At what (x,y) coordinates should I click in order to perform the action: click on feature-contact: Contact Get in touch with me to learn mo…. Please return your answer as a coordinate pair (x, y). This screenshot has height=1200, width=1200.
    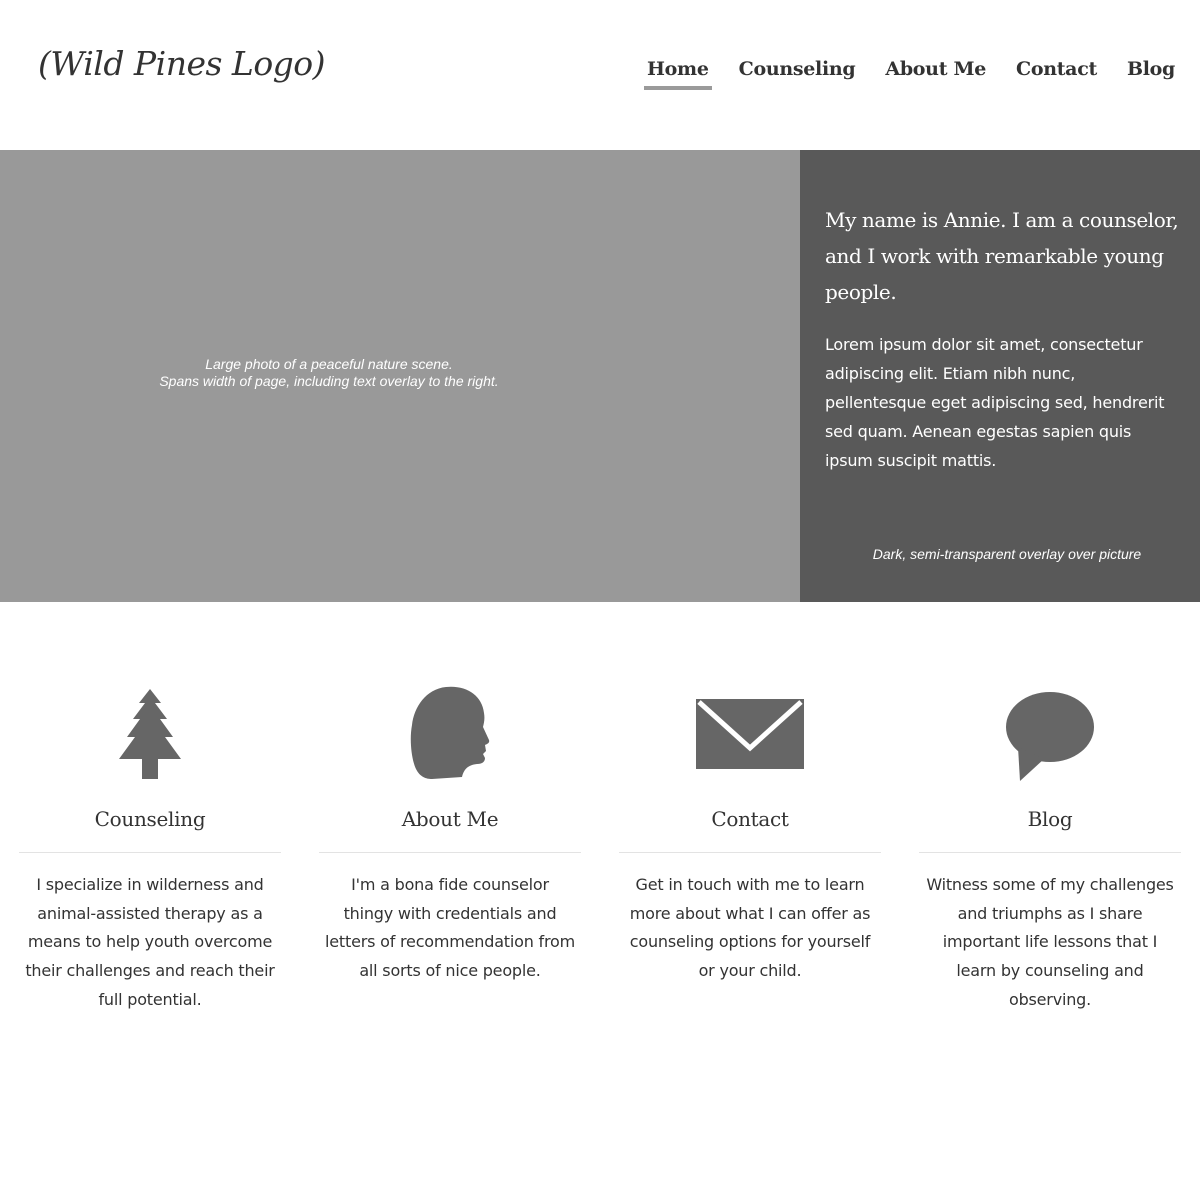
    Looking at the image, I should click on (750, 834).